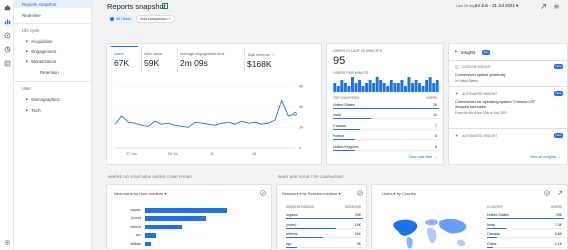 This screenshot has height=250, width=568. What do you see at coordinates (486, 52) in the screenshot?
I see `insights-count-badge: 10+` at bounding box center [486, 52].